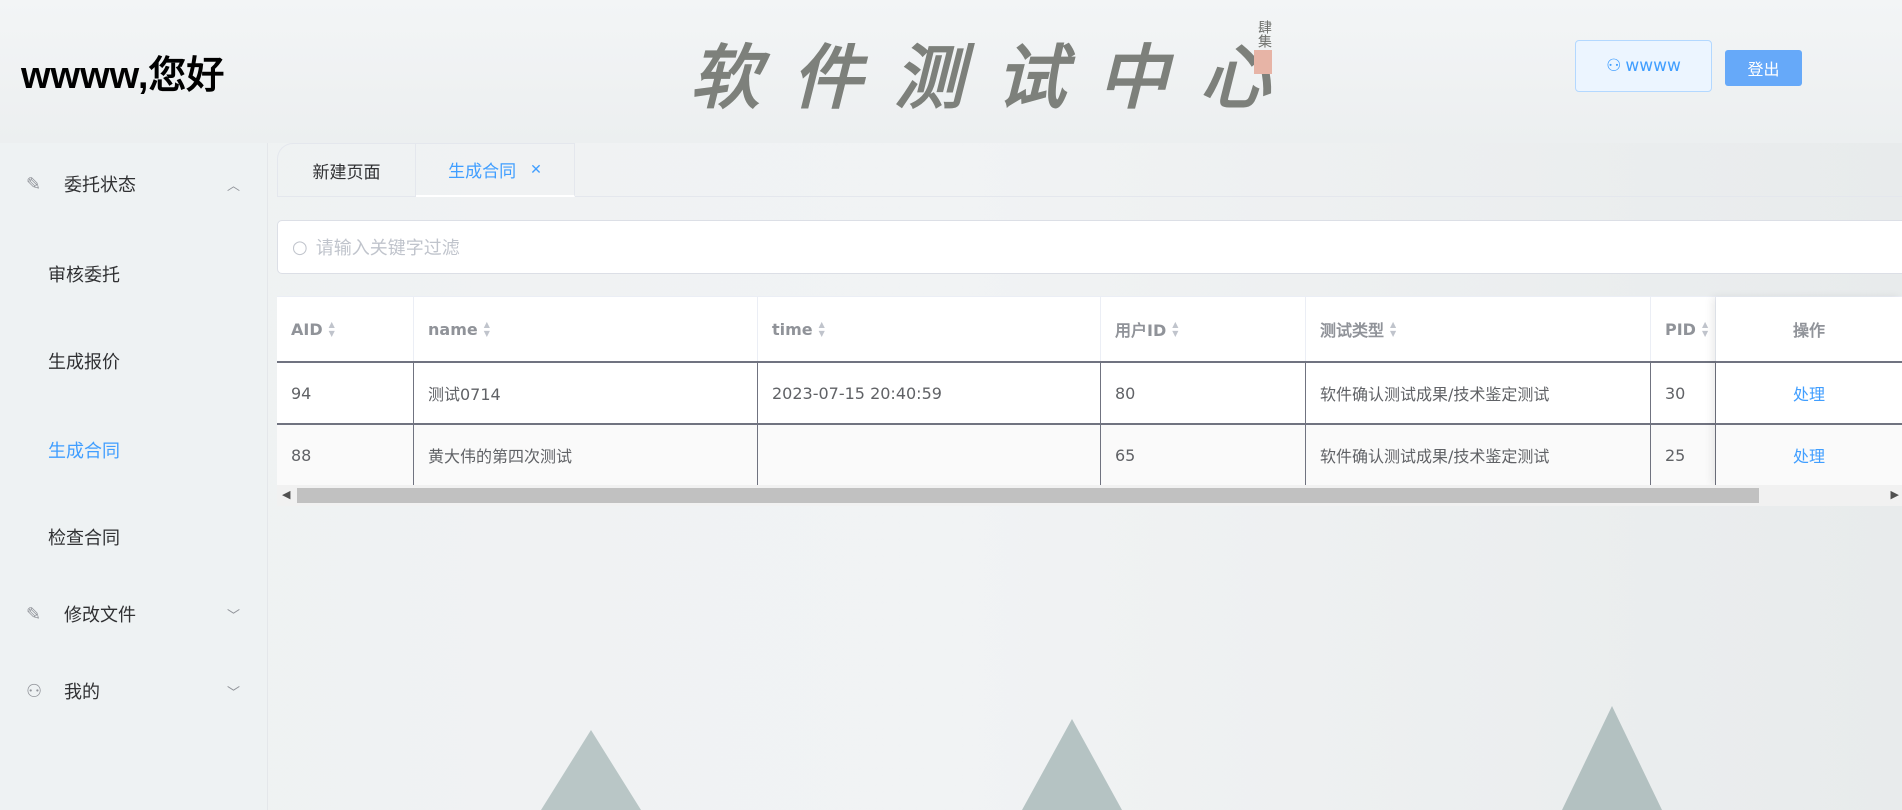 This screenshot has width=1902, height=810. What do you see at coordinates (1895, 494) in the screenshot?
I see `scroll-right-icon: ▶` at bounding box center [1895, 494].